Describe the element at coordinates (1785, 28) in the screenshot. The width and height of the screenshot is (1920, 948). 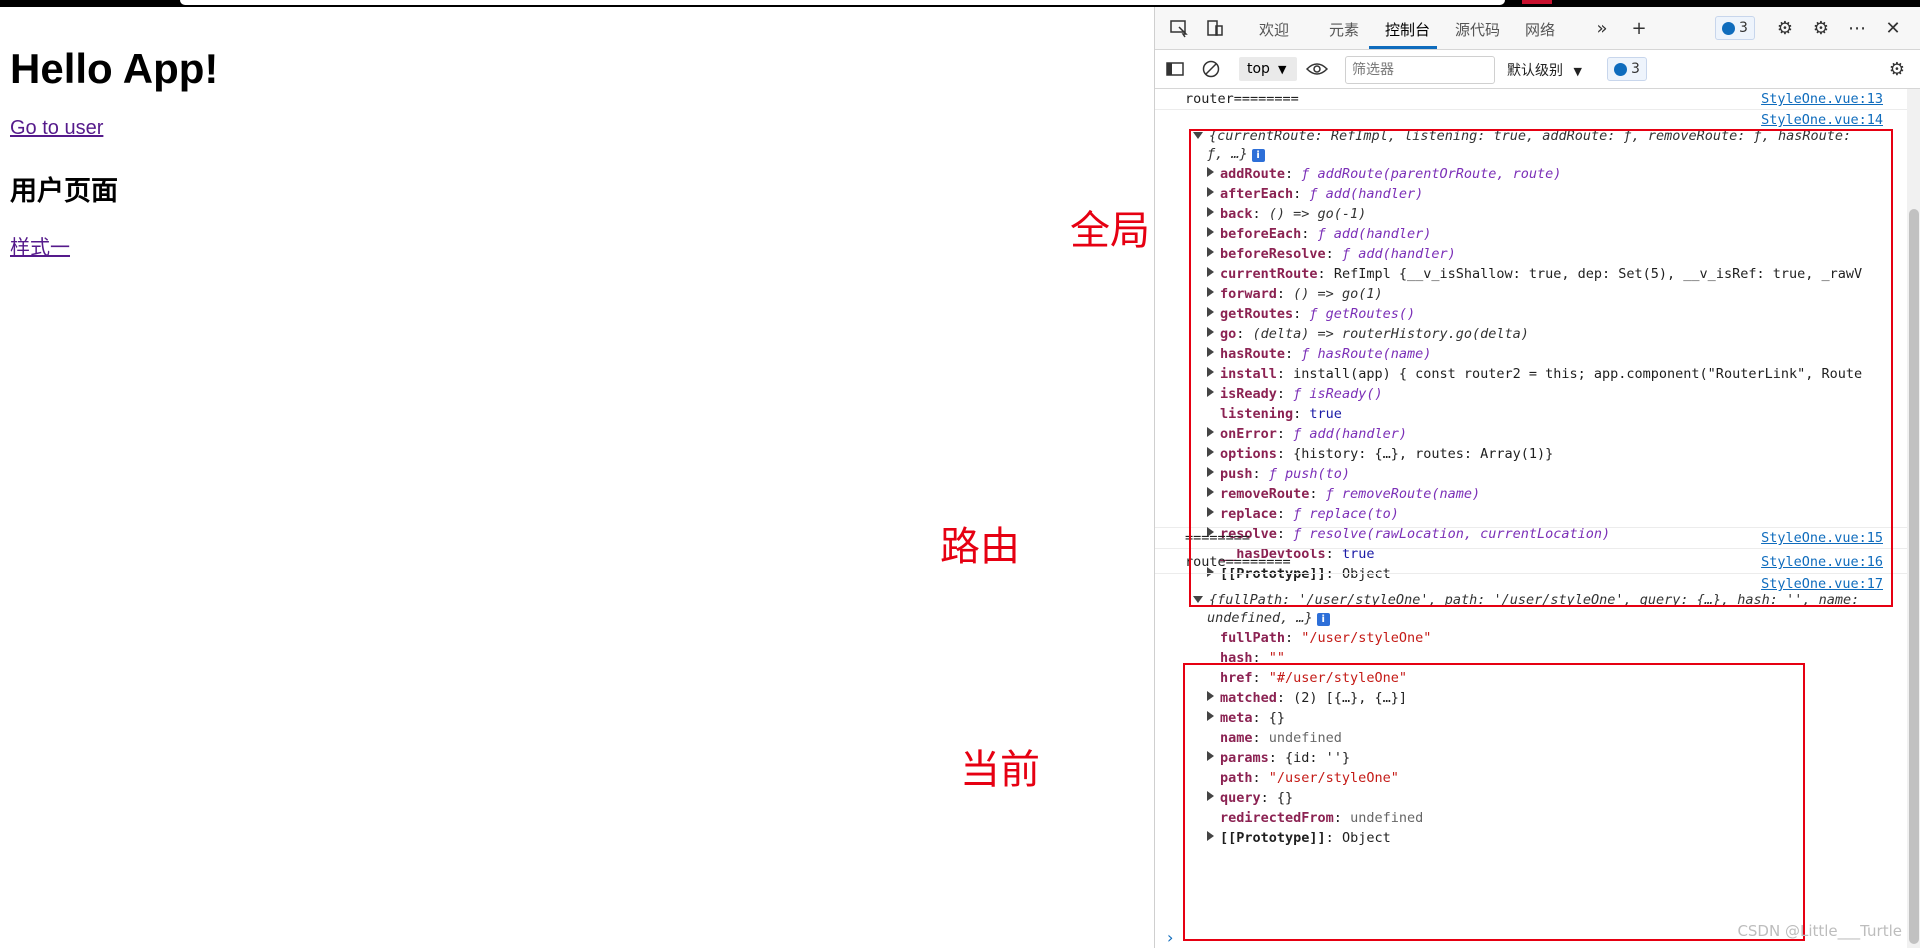
I see `settings-gear-icon: ⚙` at that location.